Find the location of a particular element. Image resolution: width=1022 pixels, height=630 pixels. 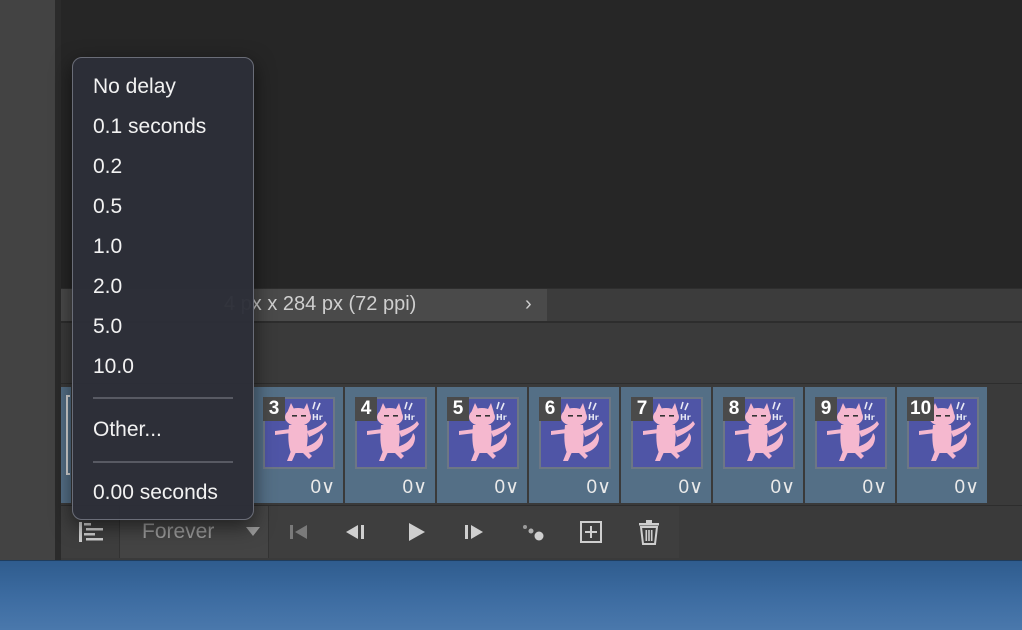

frame-number: 7 is located at coordinates (642, 409).